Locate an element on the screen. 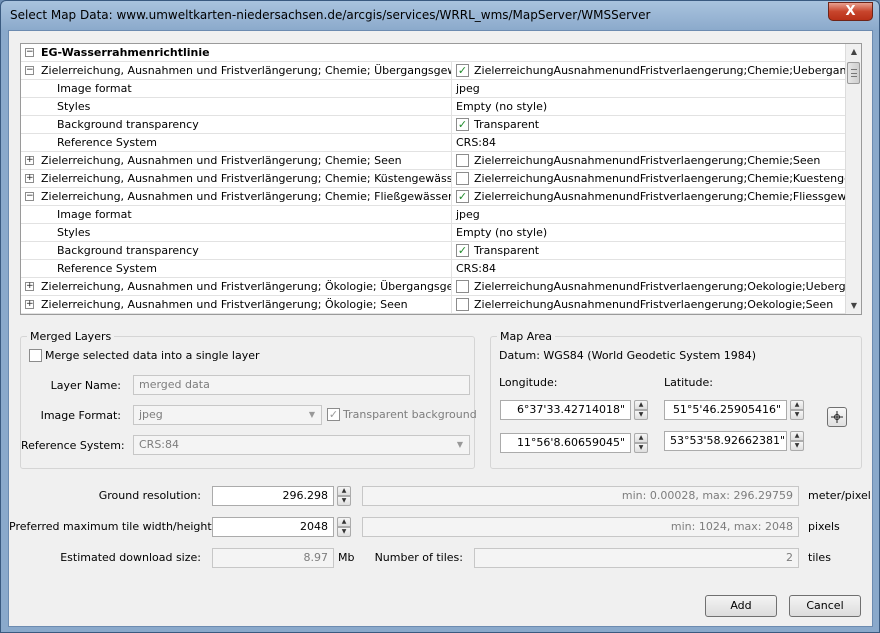 This screenshot has height=633, width=880. scroll-down-arrow-icon: ▼ is located at coordinates (853, 306).